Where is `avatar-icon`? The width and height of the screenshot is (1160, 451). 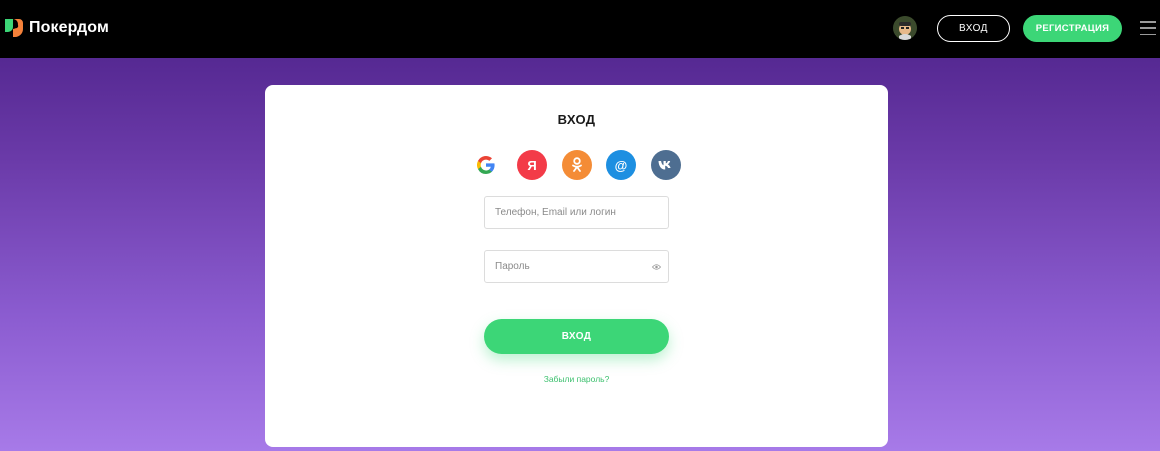 avatar-icon is located at coordinates (905, 28).